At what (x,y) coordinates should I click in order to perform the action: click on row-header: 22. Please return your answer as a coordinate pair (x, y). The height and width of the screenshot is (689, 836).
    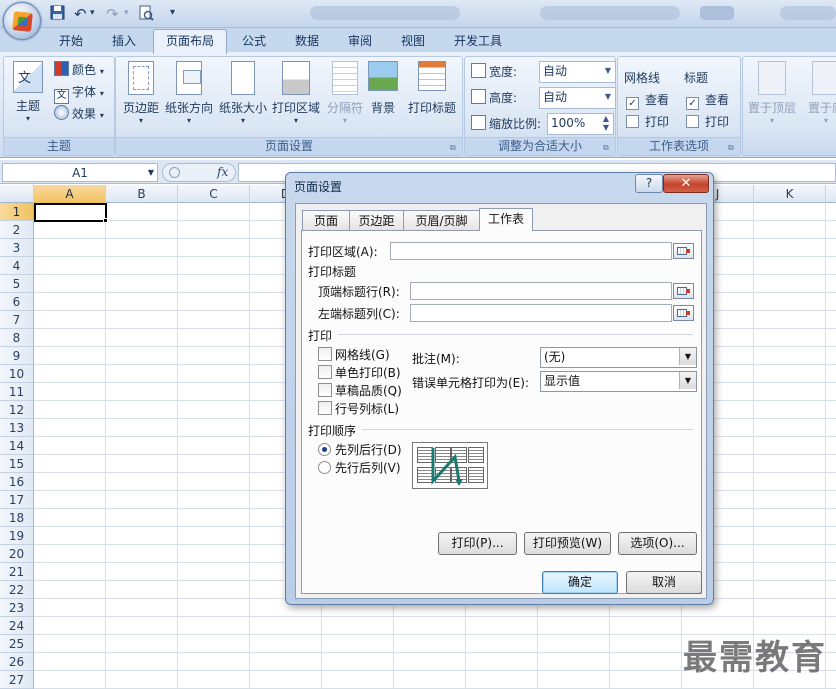
    Looking at the image, I should click on (17, 590).